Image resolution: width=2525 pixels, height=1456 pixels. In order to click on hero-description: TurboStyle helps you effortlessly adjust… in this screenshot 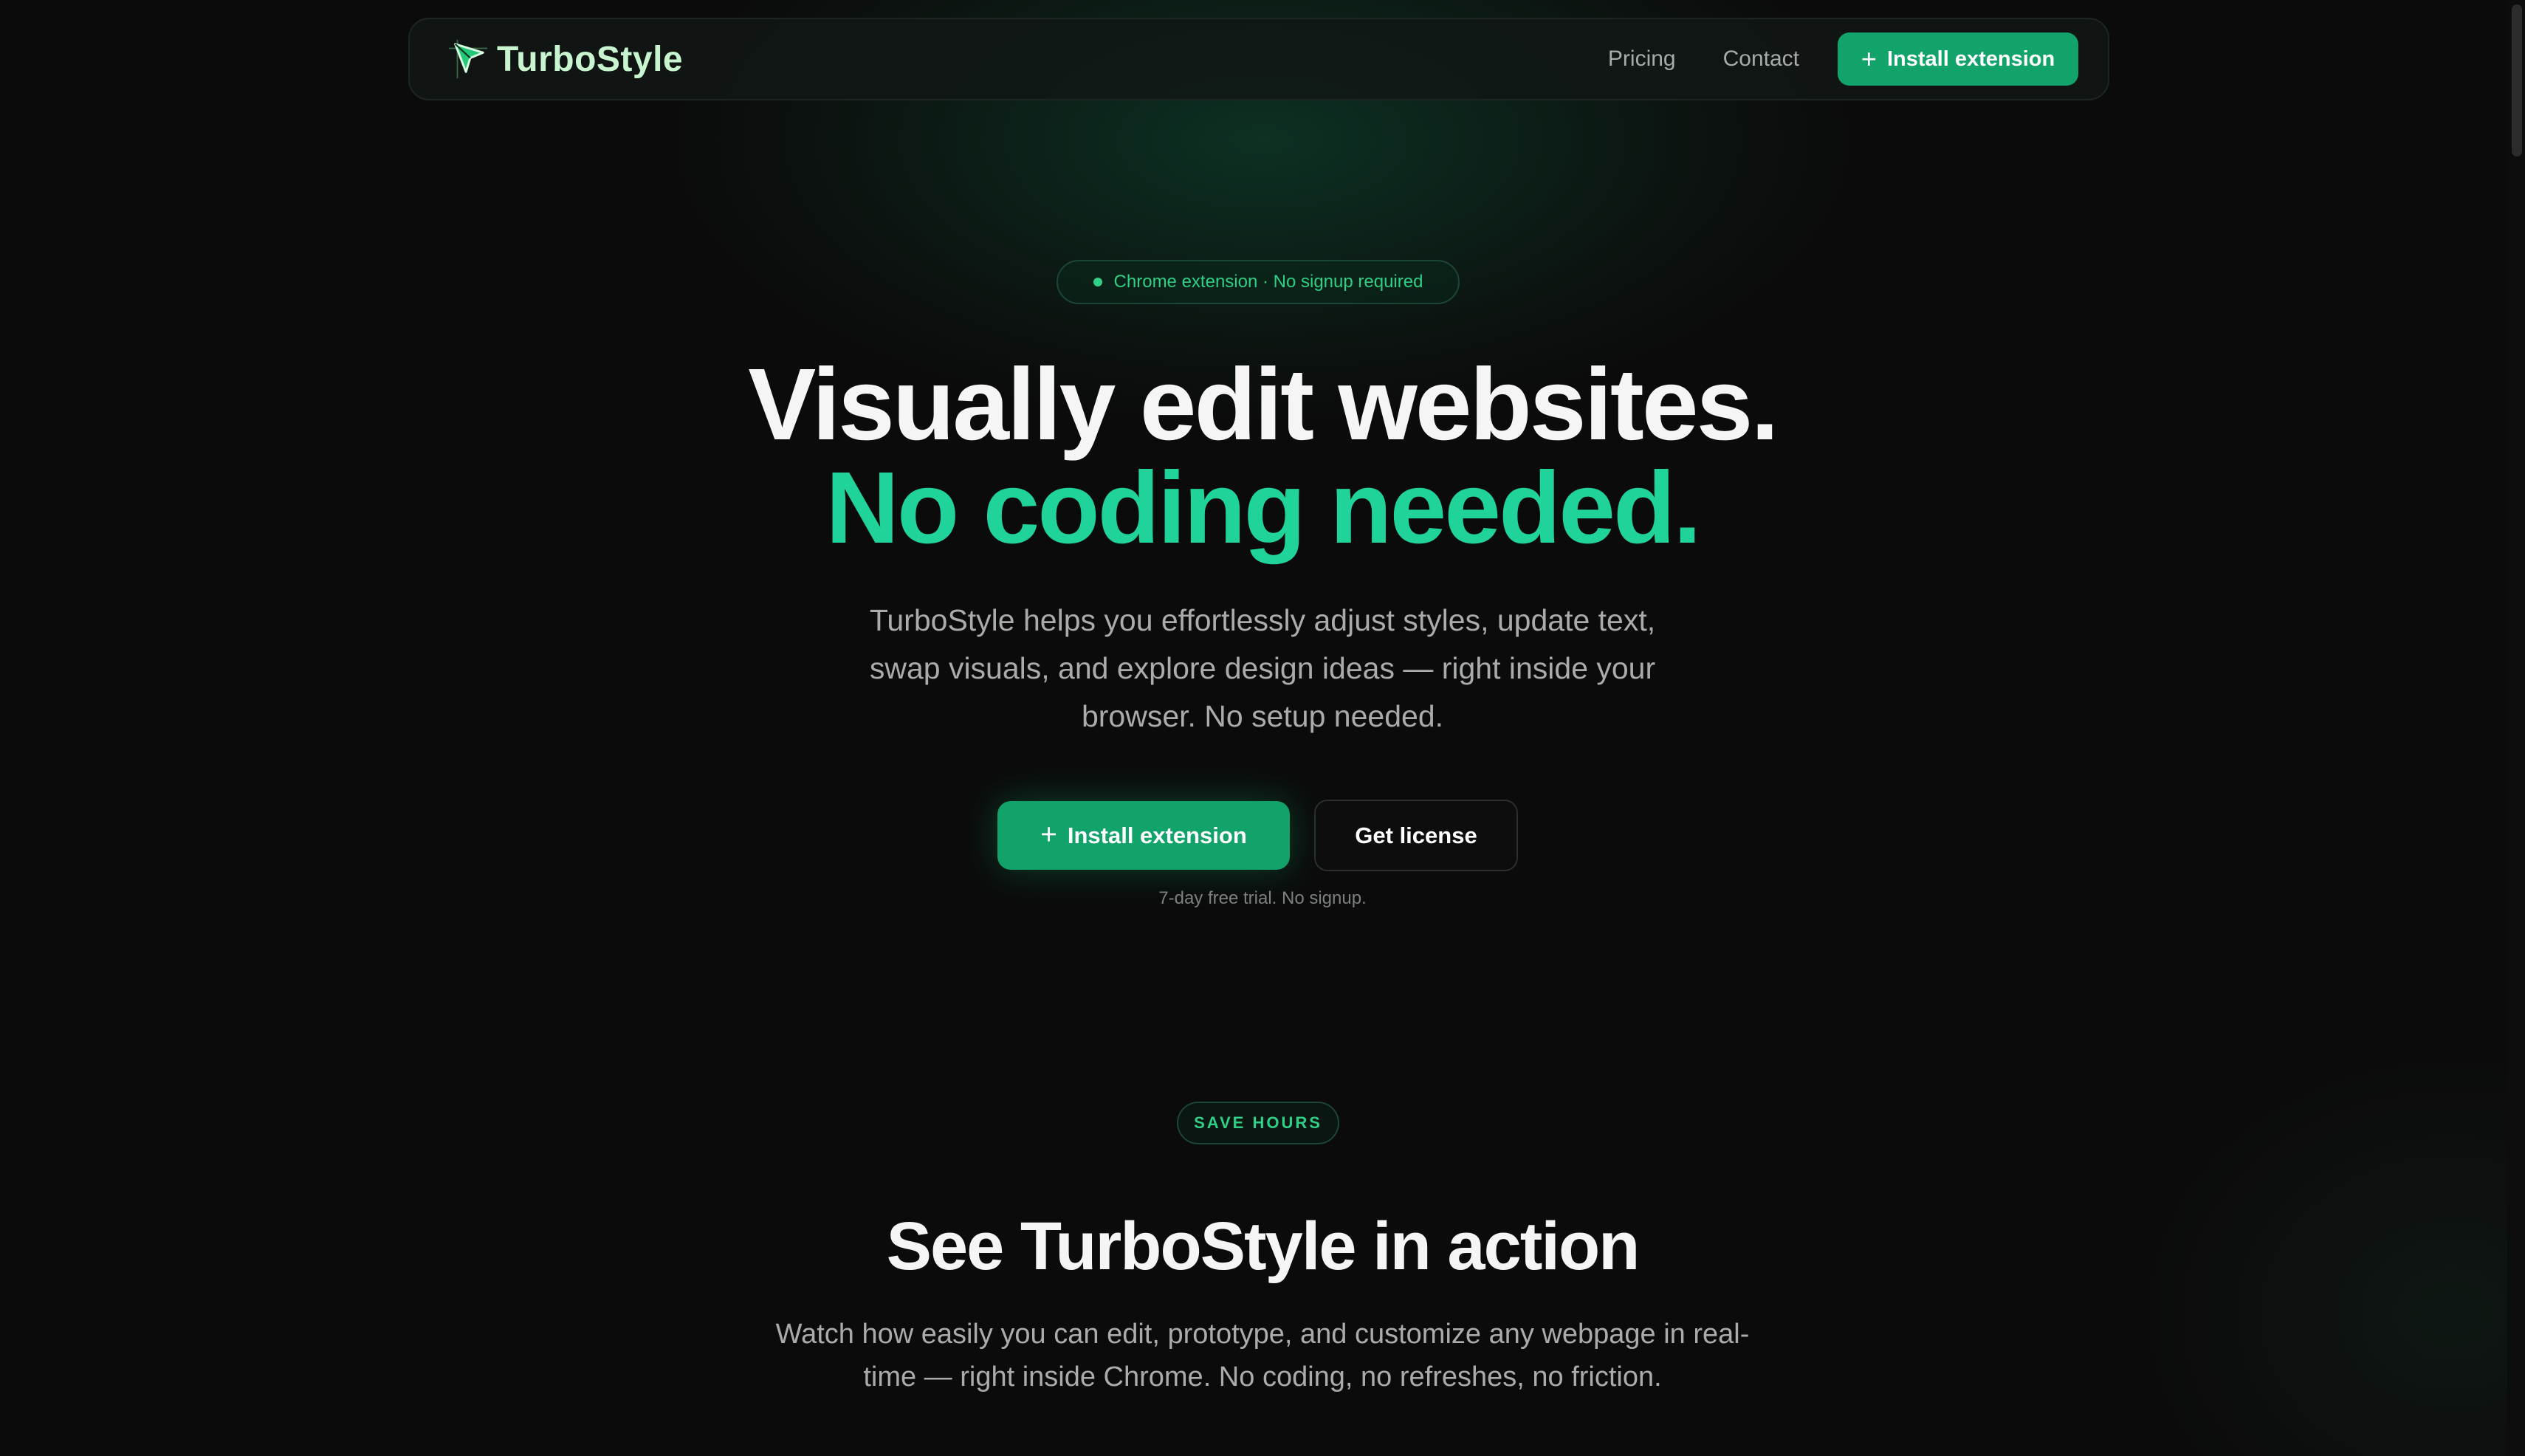, I will do `click(1263, 668)`.